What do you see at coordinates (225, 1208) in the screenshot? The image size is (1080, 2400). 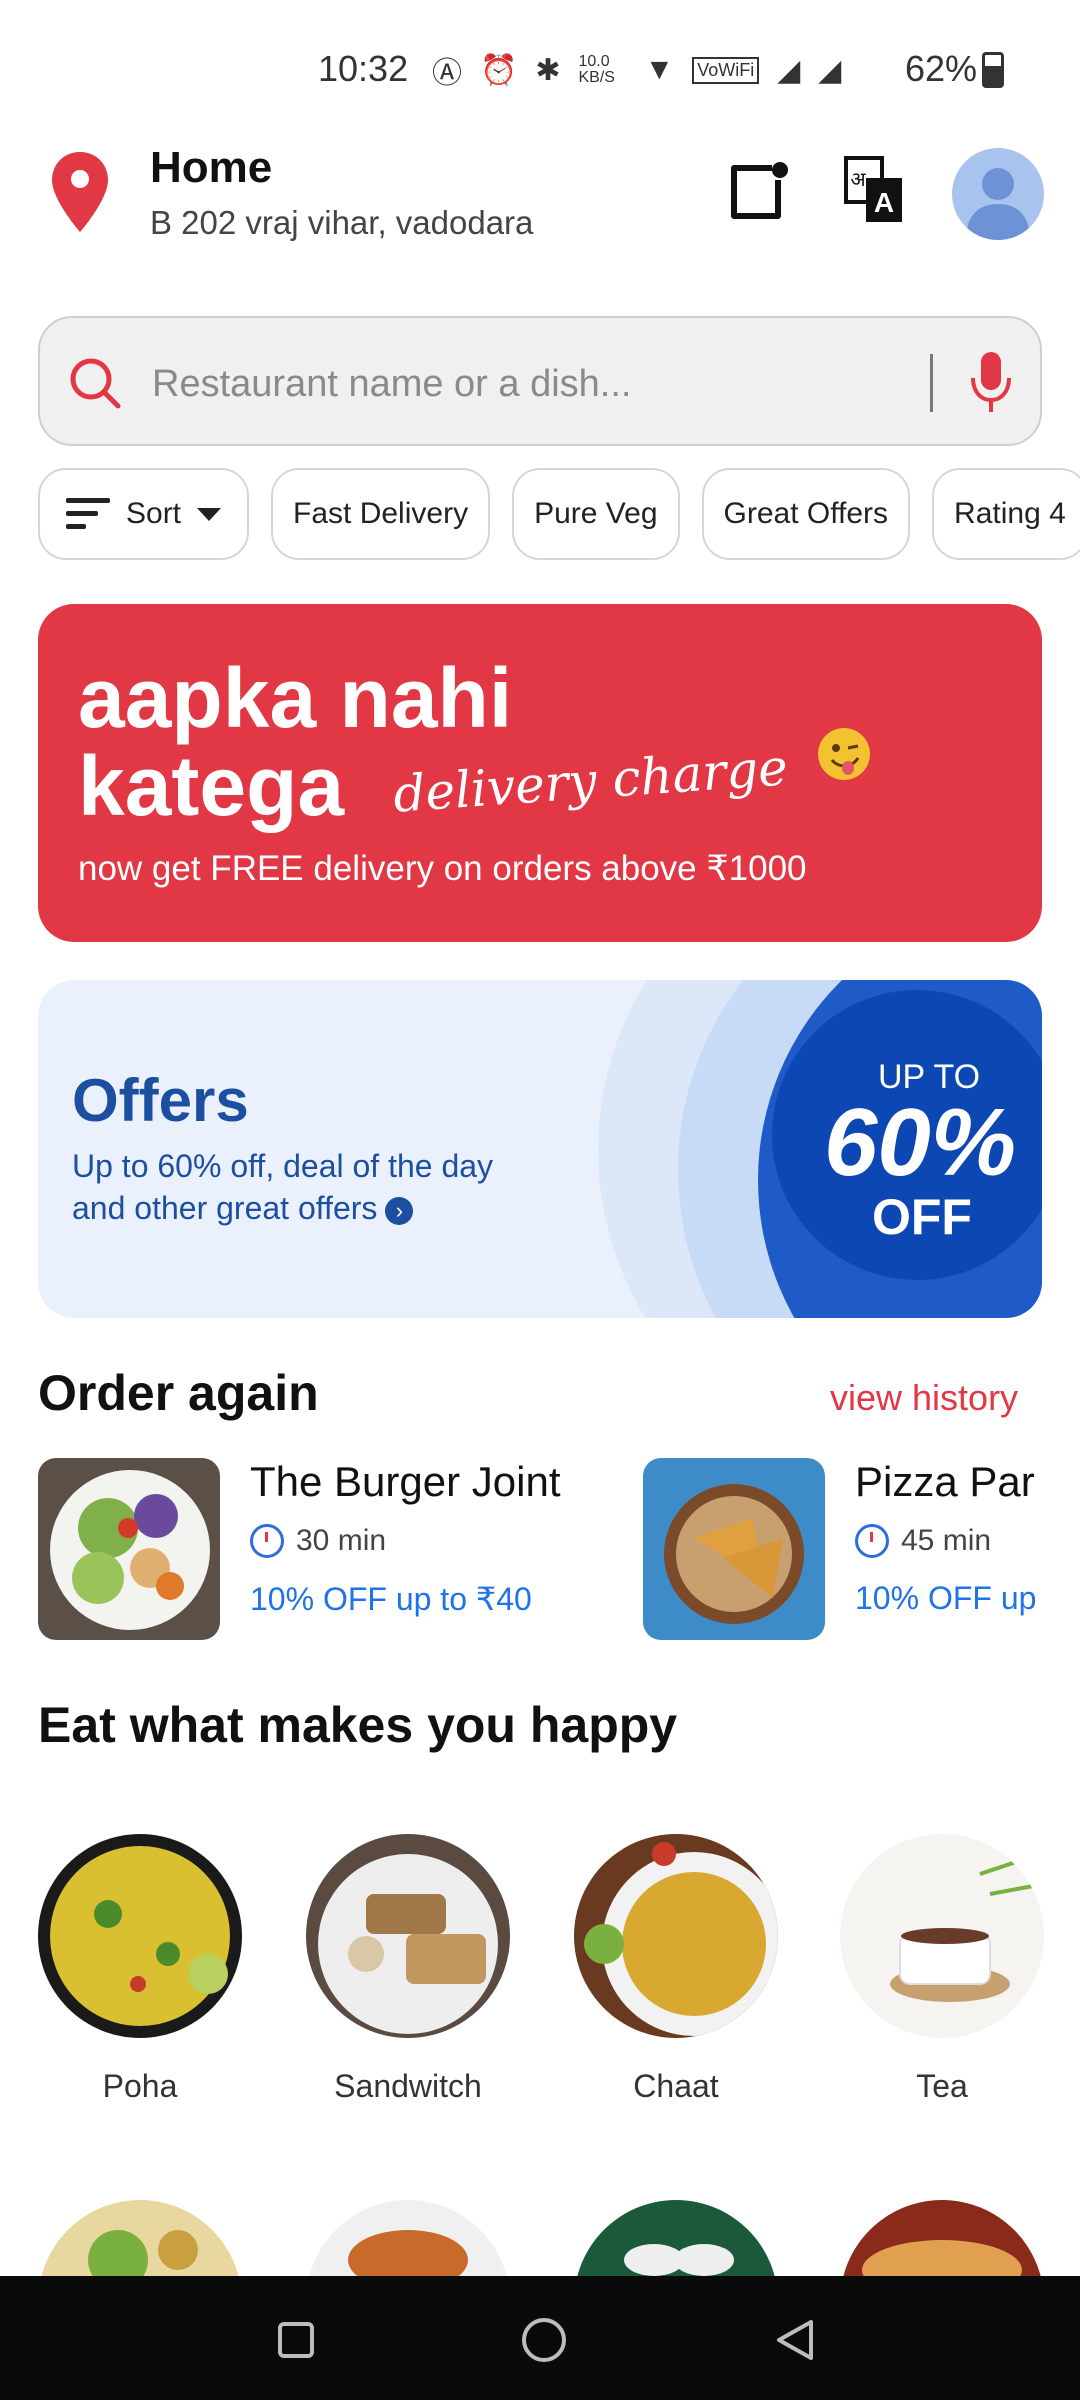 I see `offers-subtitle-line2-text: and other great offers` at bounding box center [225, 1208].